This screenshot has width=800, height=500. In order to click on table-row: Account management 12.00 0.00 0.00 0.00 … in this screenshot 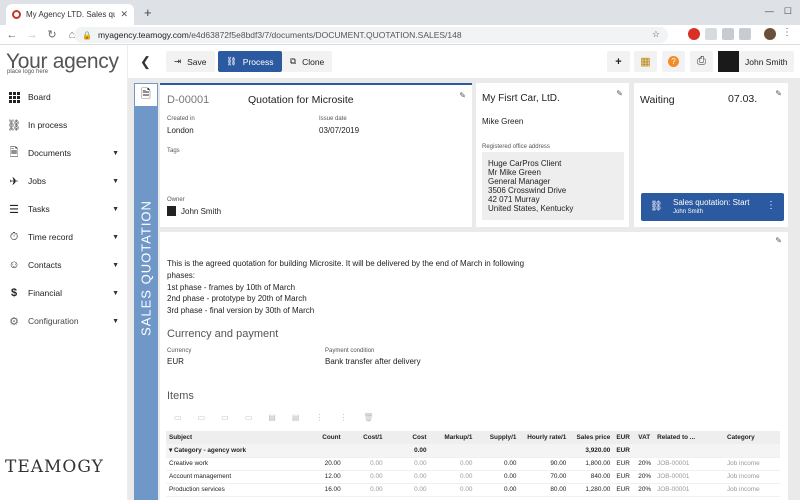, I will do `click(473, 477)`.